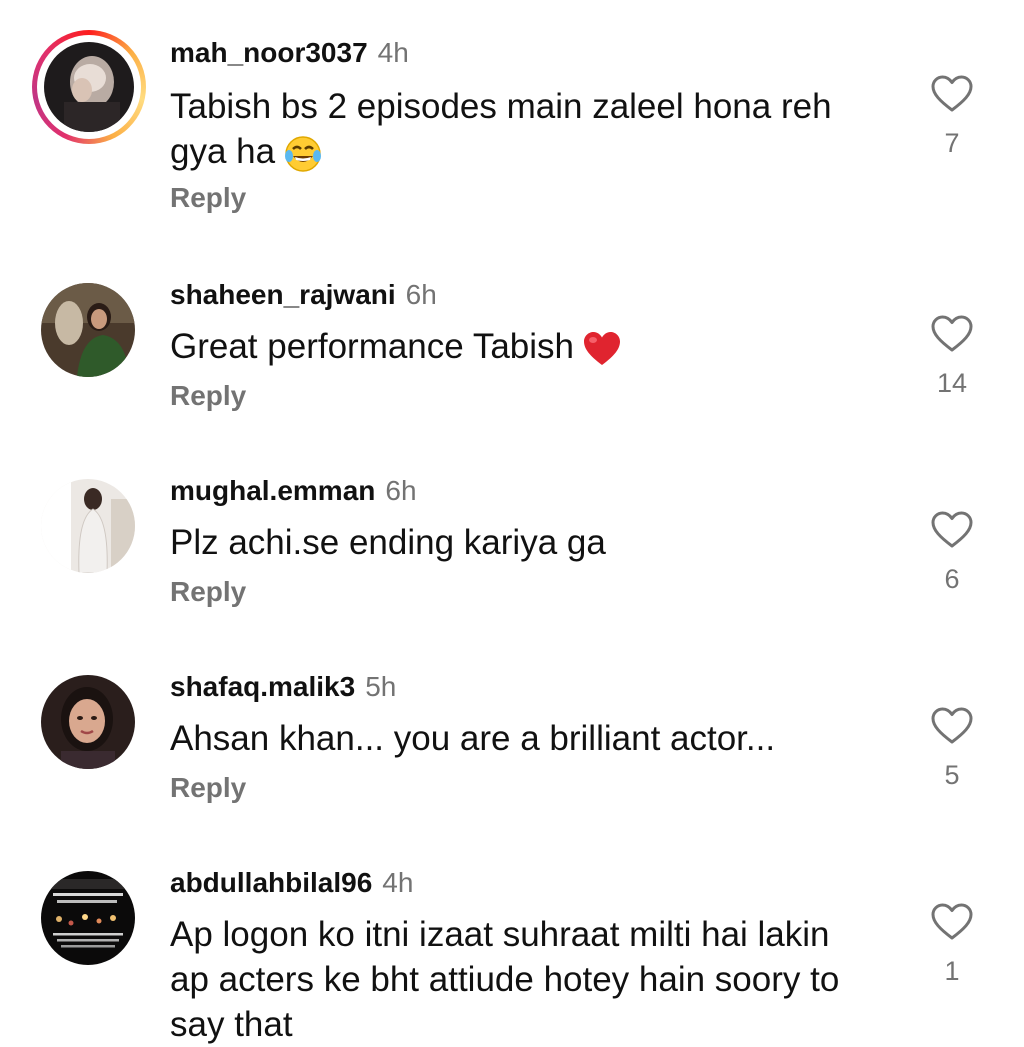 The width and height of the screenshot is (1024, 1047). I want to click on like-count: 1, so click(952, 971).